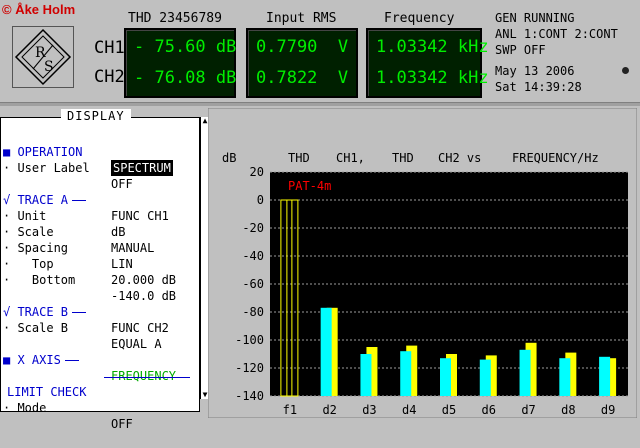 The width and height of the screenshot is (640, 448). What do you see at coordinates (96, 327) in the screenshot?
I see `scale-b-row: · Scale B EQUAL A` at bounding box center [96, 327].